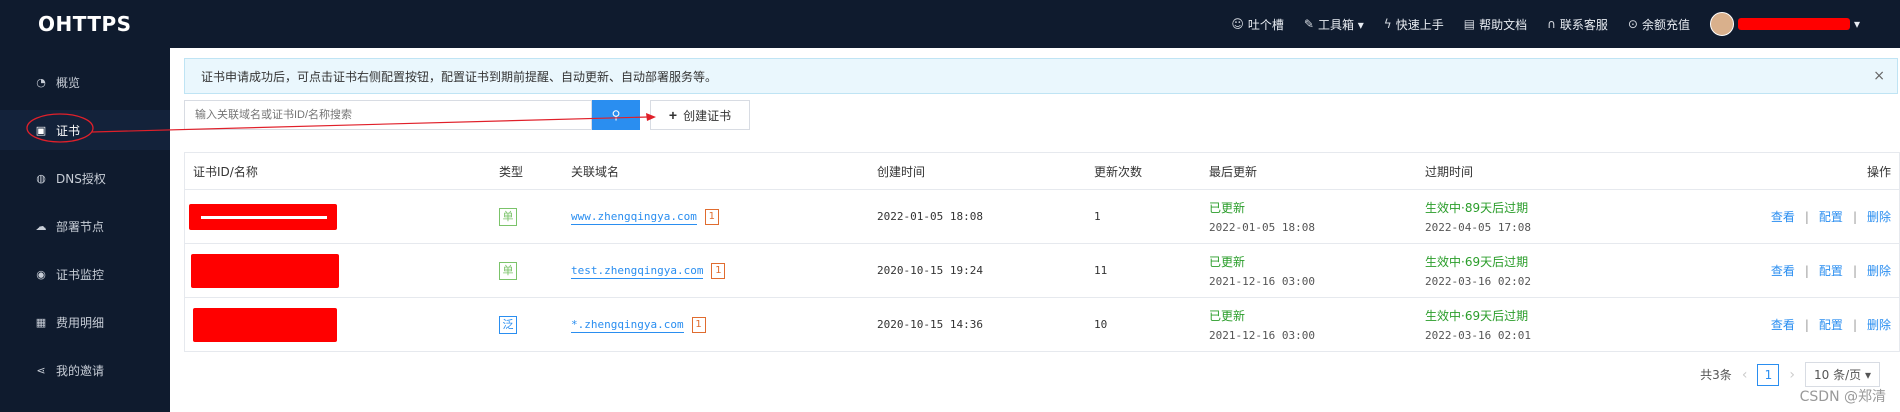 This screenshot has width=1900, height=412. I want to click on created-time: 2022-01-05 18:08, so click(930, 216).